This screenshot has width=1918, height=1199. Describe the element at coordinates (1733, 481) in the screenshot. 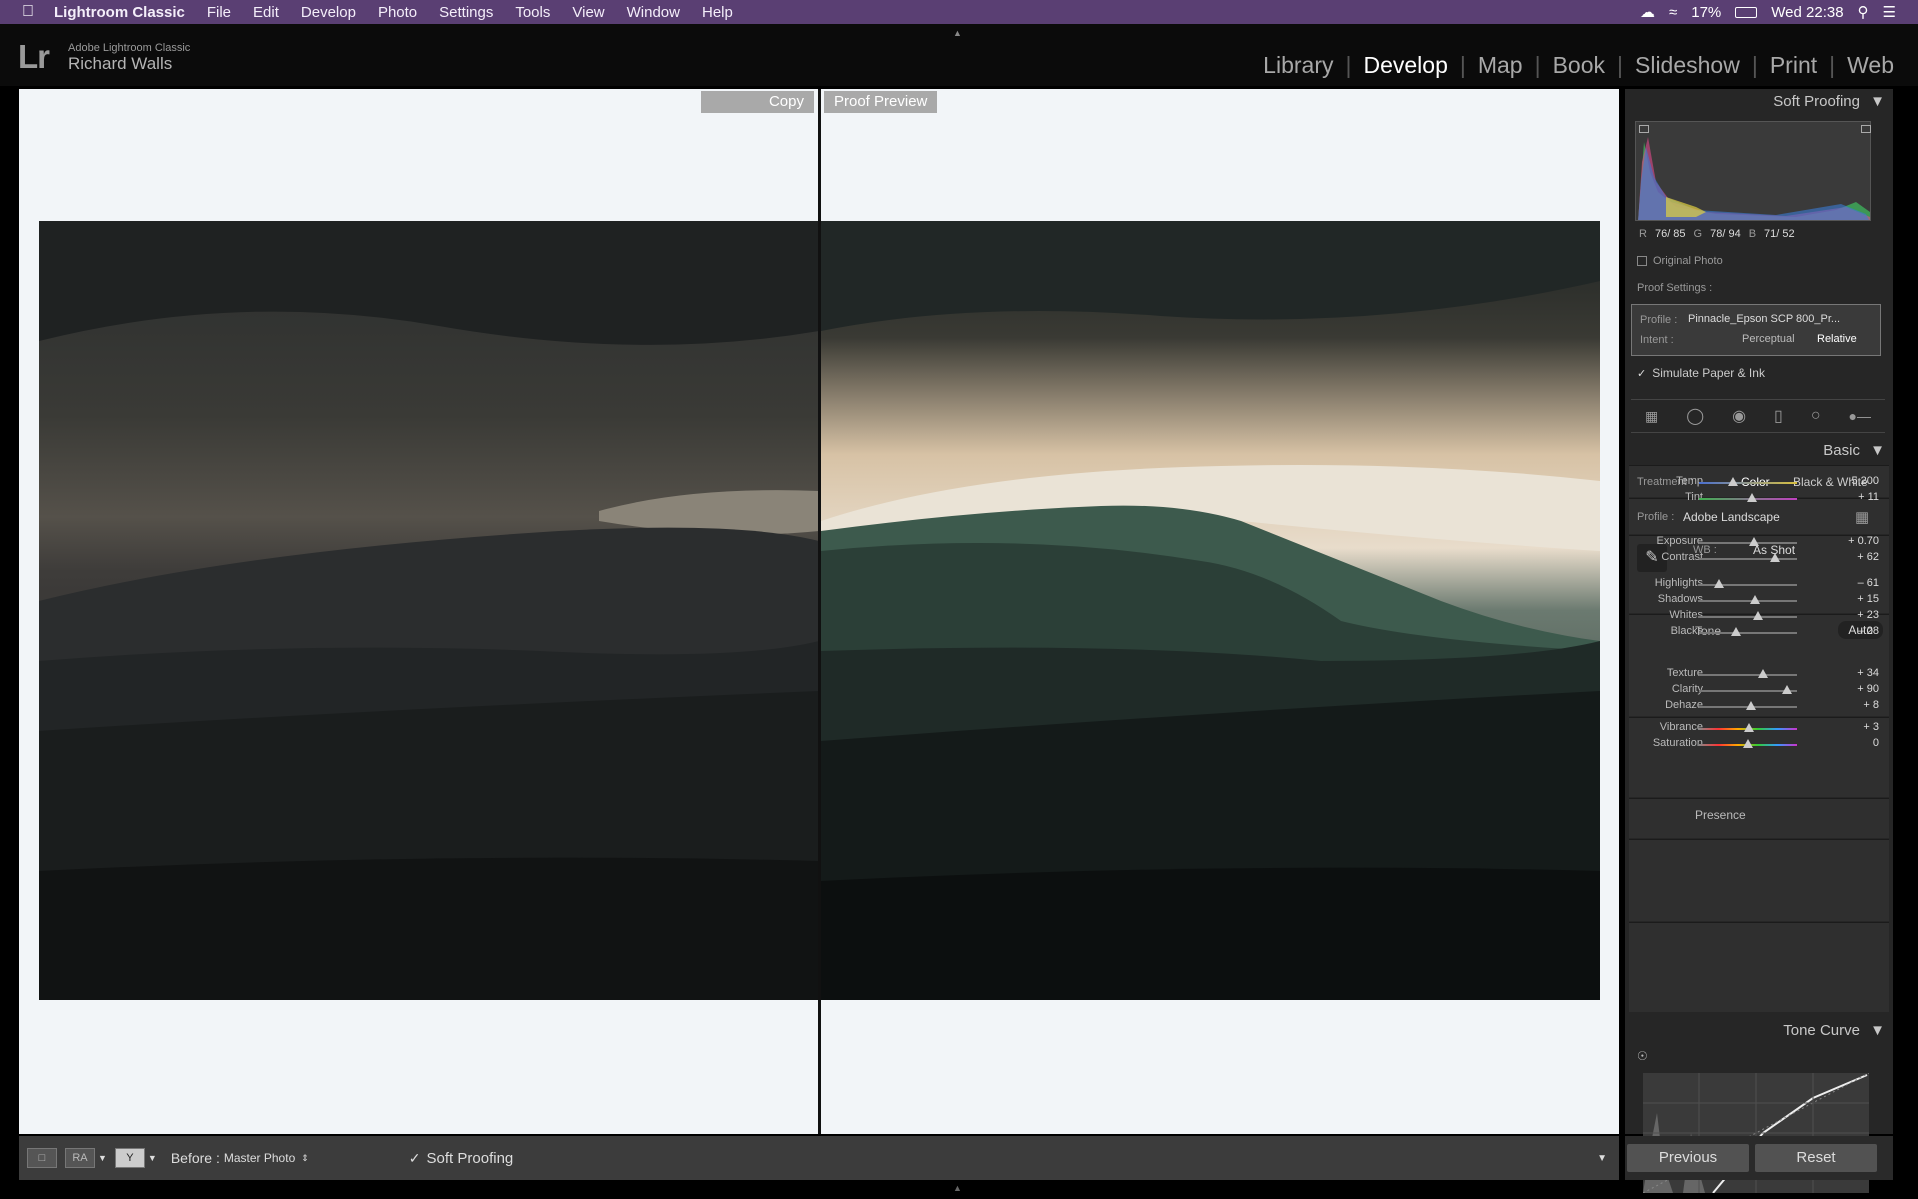

I see `slider-knob-temp` at that location.